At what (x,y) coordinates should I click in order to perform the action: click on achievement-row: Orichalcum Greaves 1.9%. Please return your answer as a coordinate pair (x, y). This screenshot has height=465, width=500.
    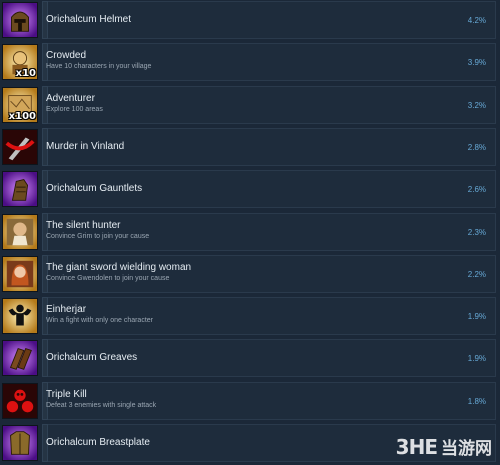
    Looking at the image, I should click on (248, 358).